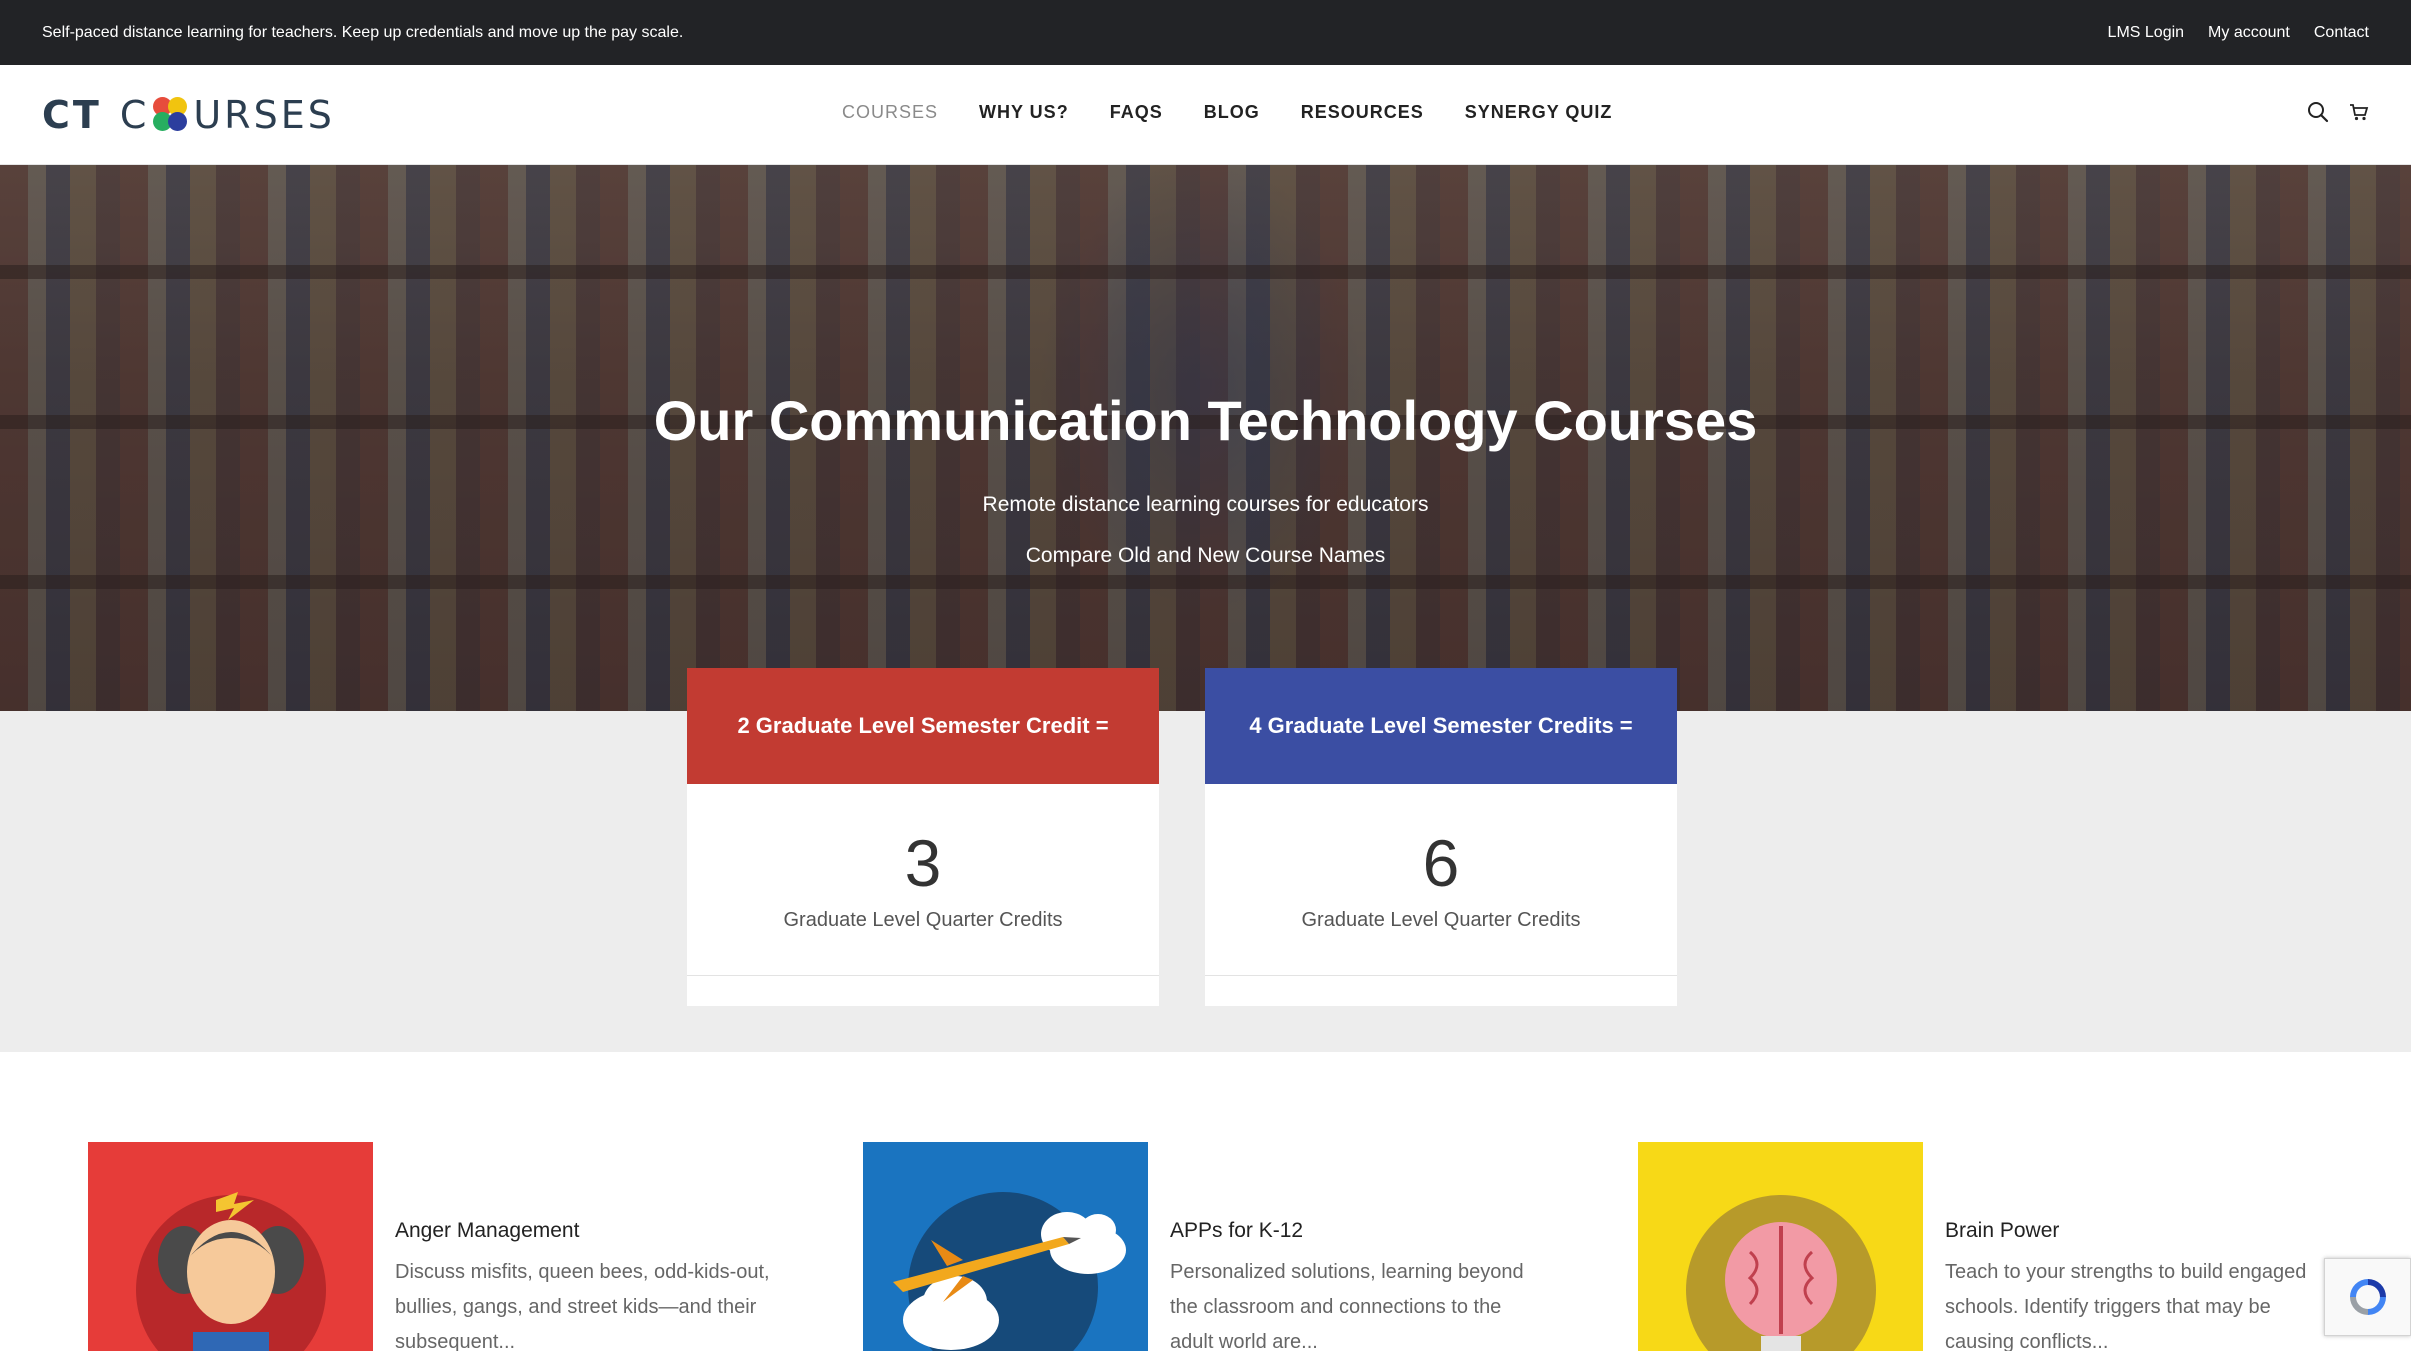 This screenshot has height=1351, width=2411. Describe the element at coordinates (890, 112) in the screenshot. I see `nav-courses: COURSES` at that location.